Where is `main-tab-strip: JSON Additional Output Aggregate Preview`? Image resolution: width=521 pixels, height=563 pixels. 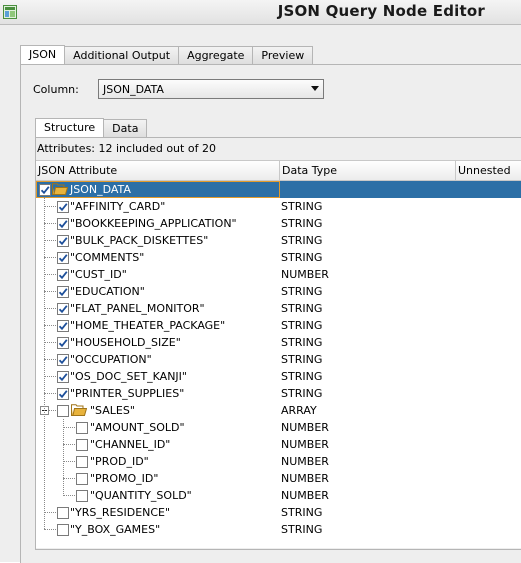
main-tab-strip: JSON Additional Output Aggregate Preview is located at coordinates (167, 55).